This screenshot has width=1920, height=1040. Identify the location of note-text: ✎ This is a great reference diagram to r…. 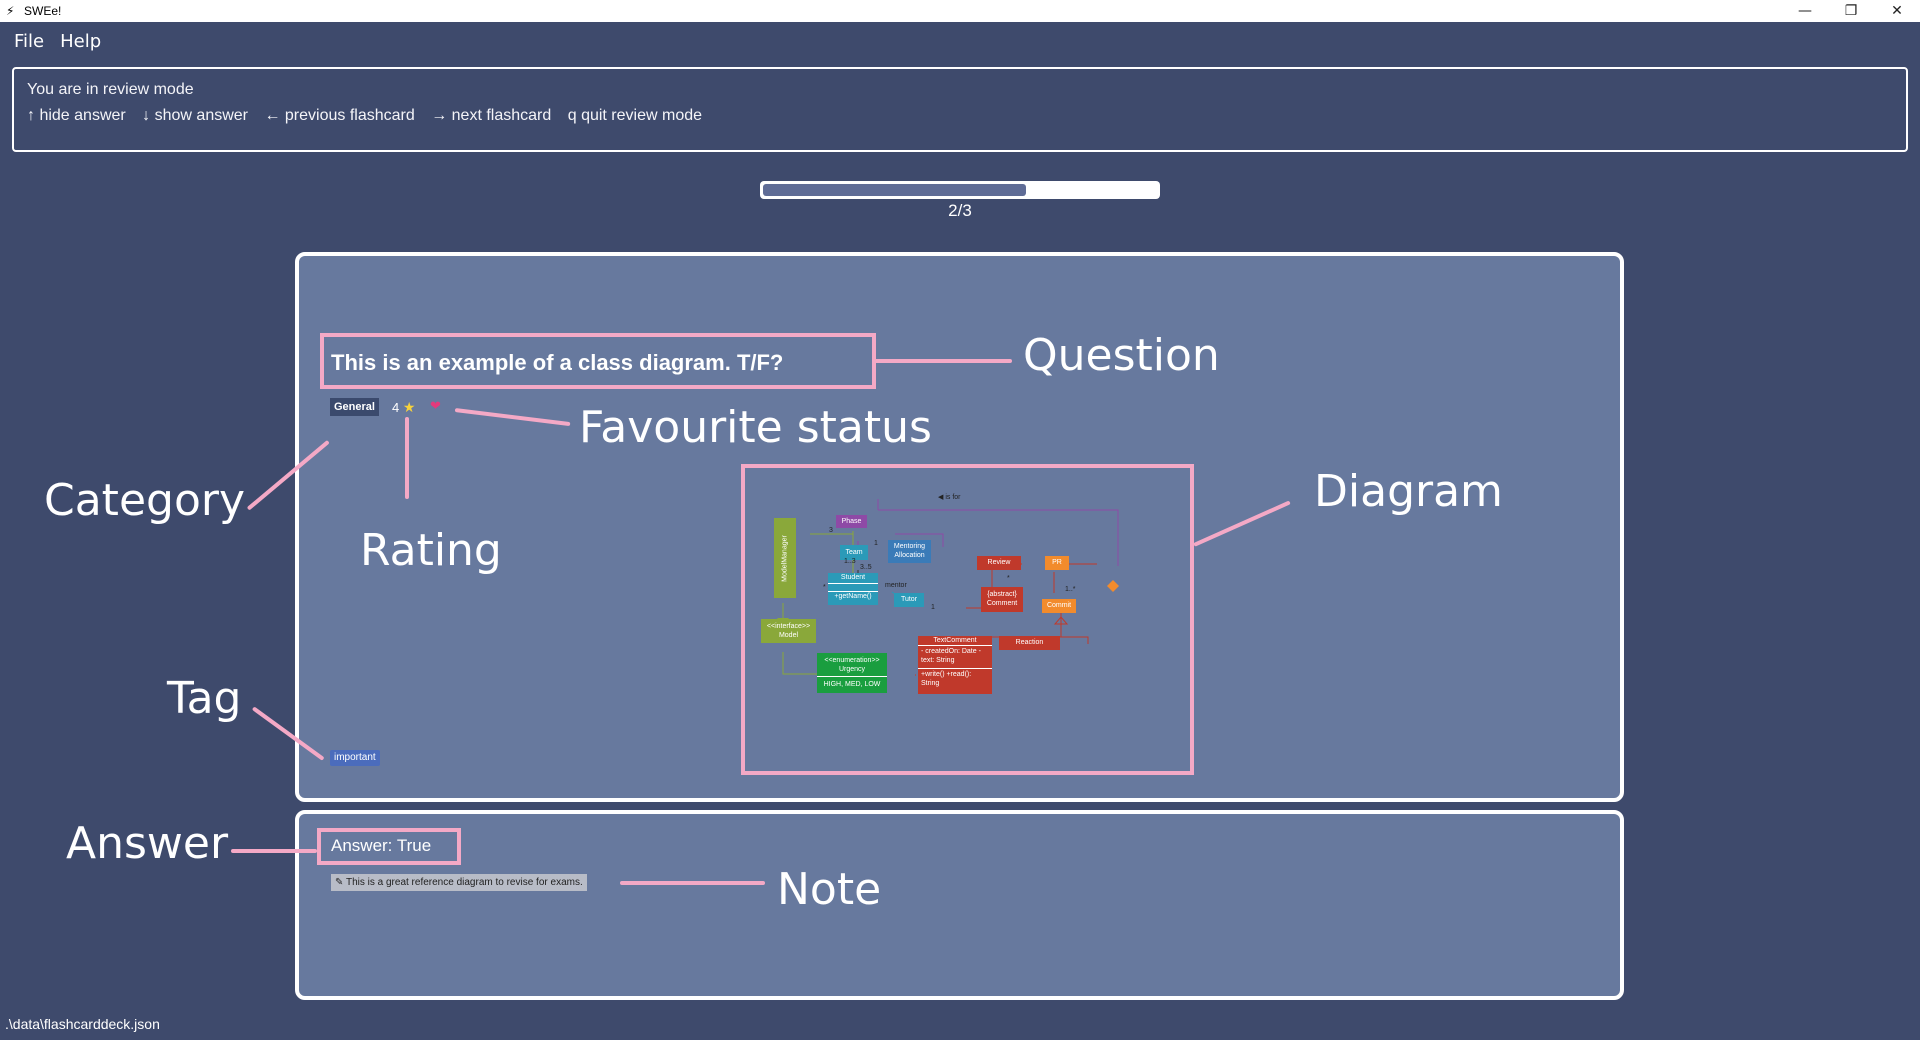
(459, 882).